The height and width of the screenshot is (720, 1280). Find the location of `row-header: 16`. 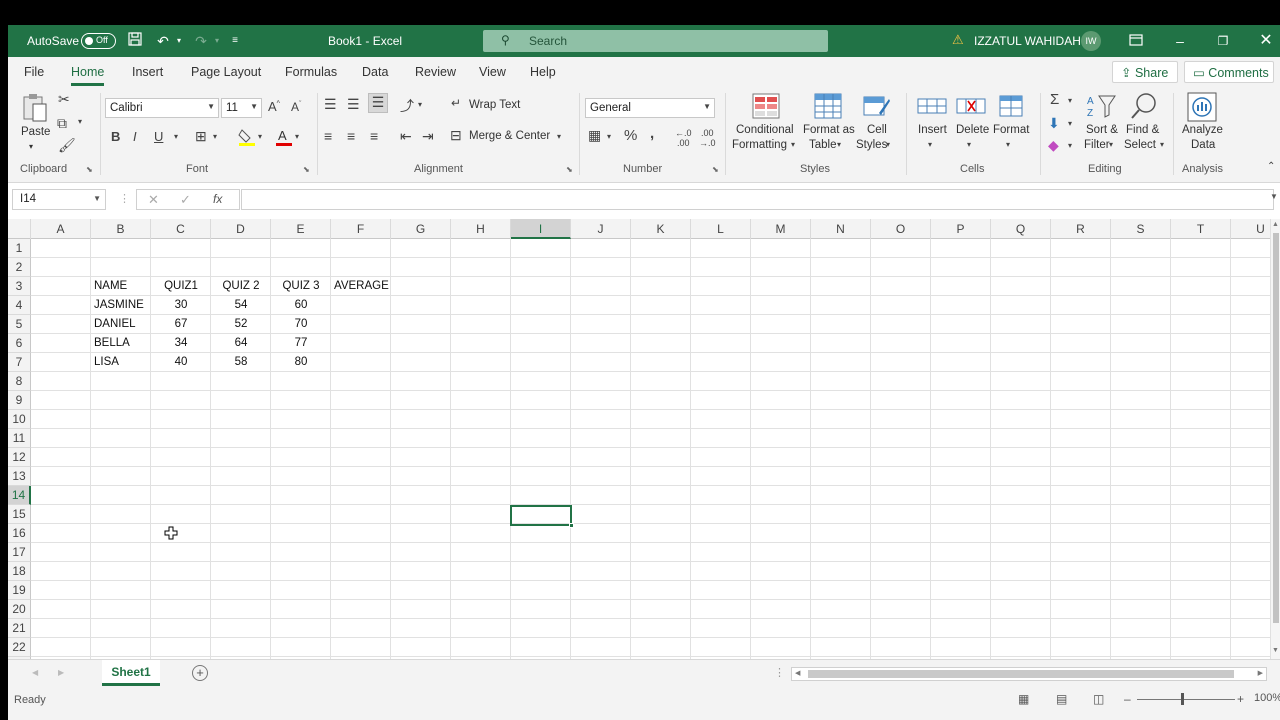

row-header: 16 is located at coordinates (19, 533).